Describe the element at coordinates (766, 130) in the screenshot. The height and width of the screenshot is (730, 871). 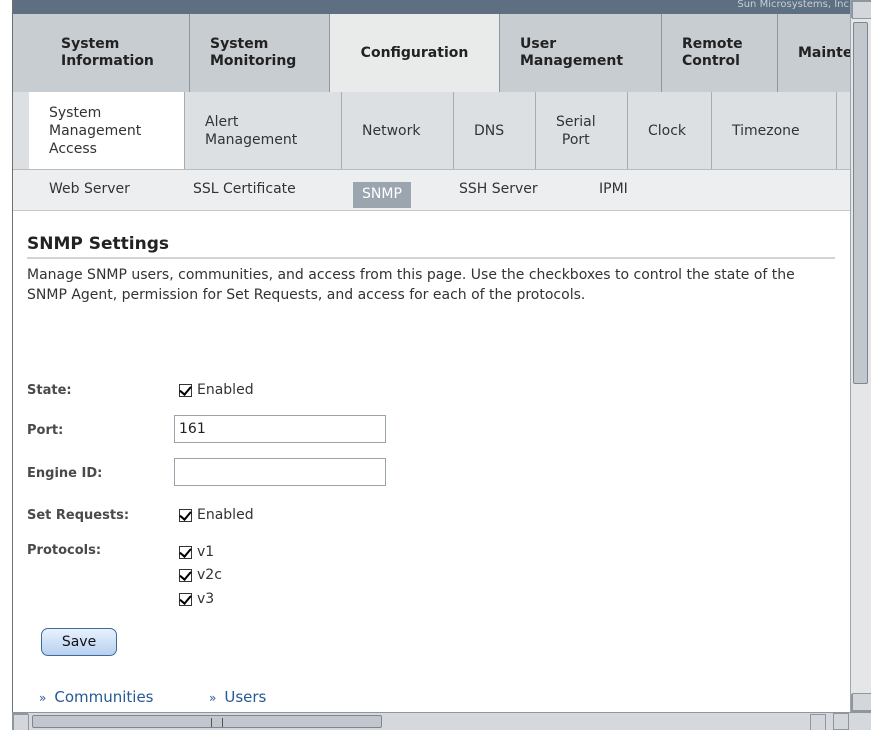
I see `subtab-label: Timezone` at that location.